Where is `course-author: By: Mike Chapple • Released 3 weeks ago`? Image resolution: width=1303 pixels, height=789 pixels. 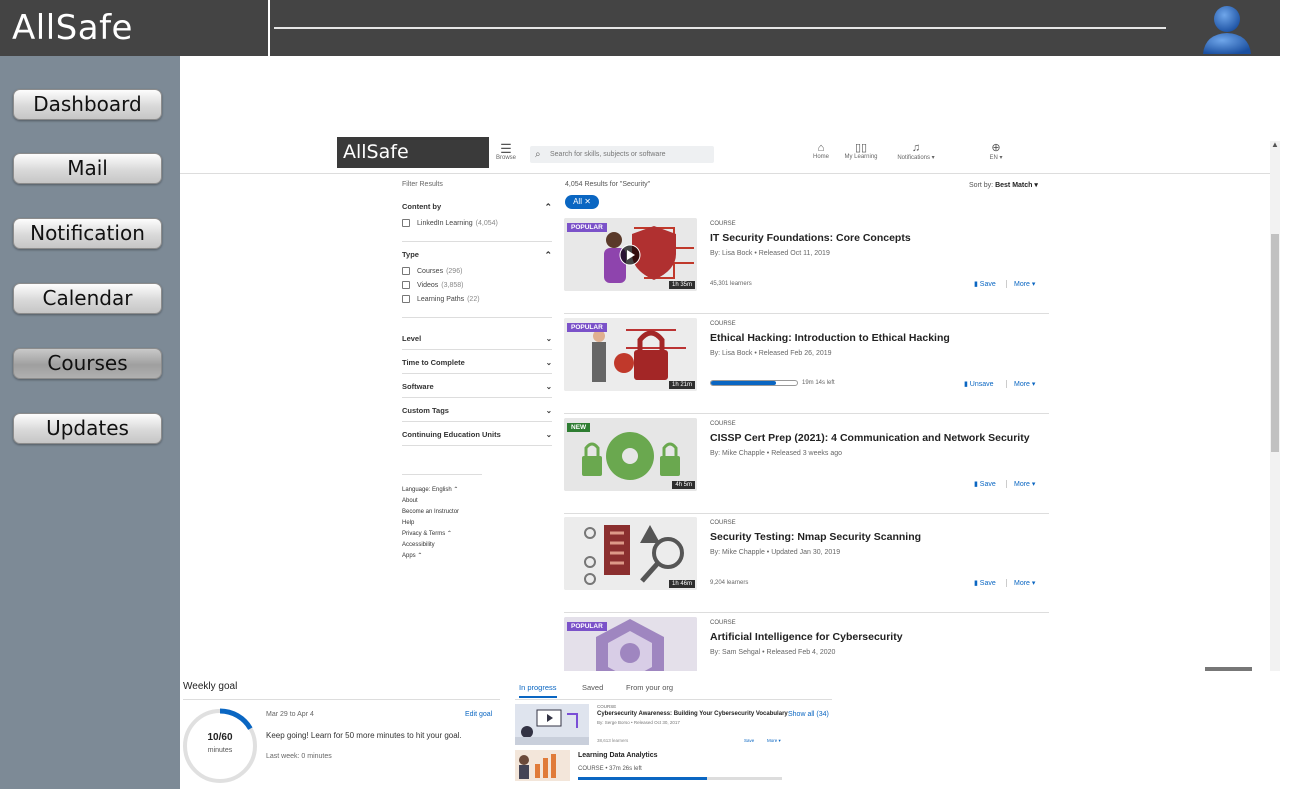
course-author: By: Mike Chapple • Released 3 weeks ago is located at coordinates (776, 453).